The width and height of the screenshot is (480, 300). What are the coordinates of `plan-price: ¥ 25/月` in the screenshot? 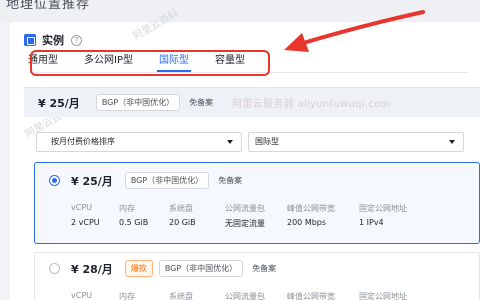 It's located at (92, 181).